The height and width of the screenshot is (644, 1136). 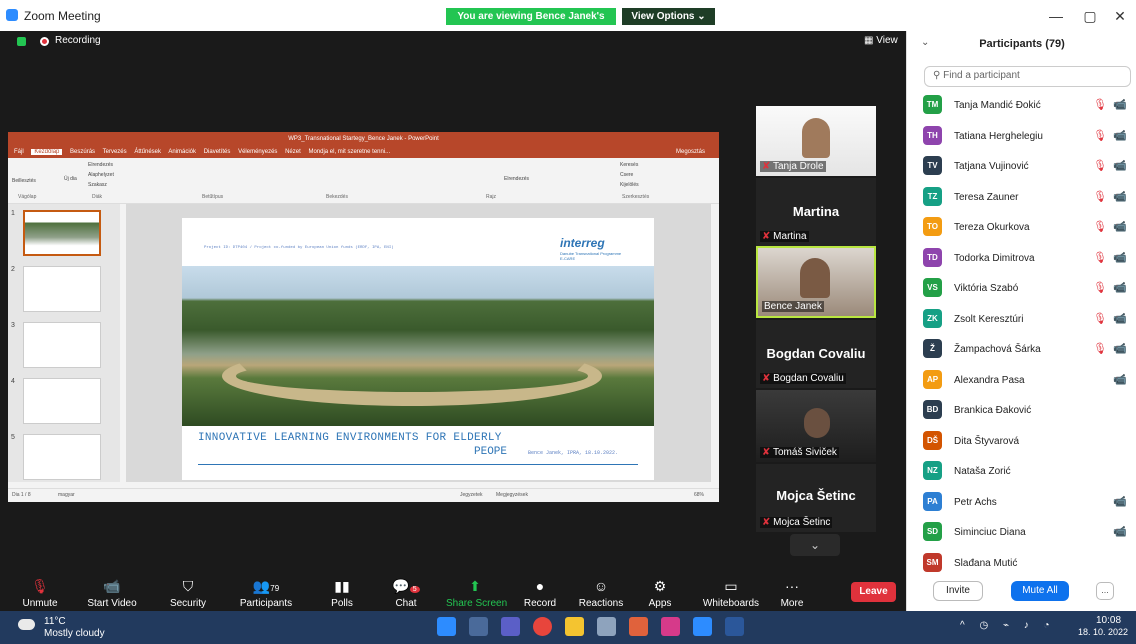 I want to click on reactions-button: ☺ Reactions, so click(x=601, y=593).